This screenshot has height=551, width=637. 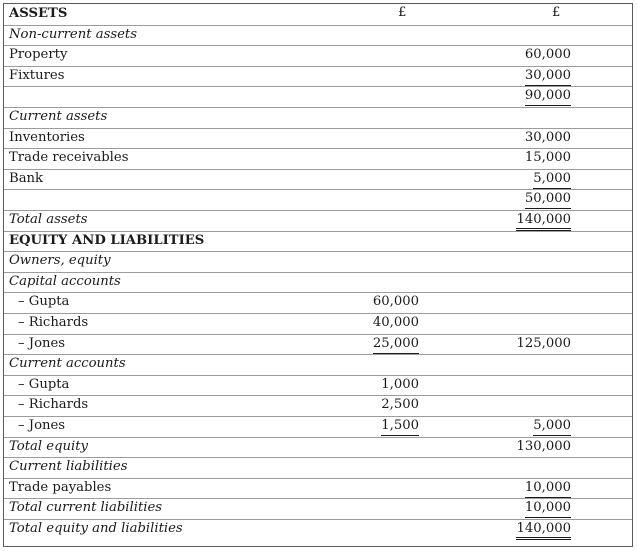 I want to click on table-row: – Gupta 60,000, so click(x=318, y=303).